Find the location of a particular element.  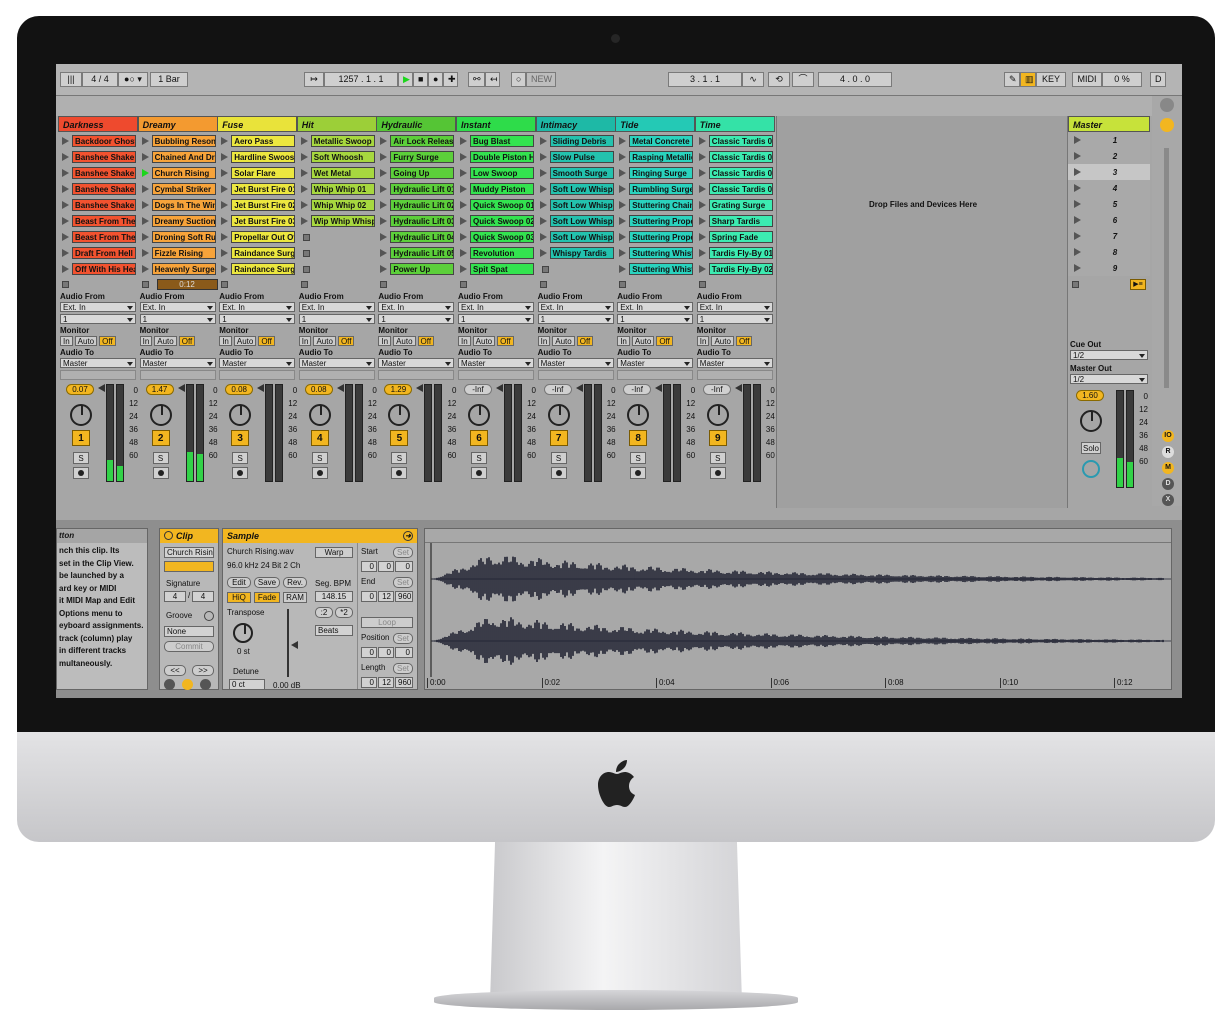

clip-slot: Smooth Surge is located at coordinates (576, 172).